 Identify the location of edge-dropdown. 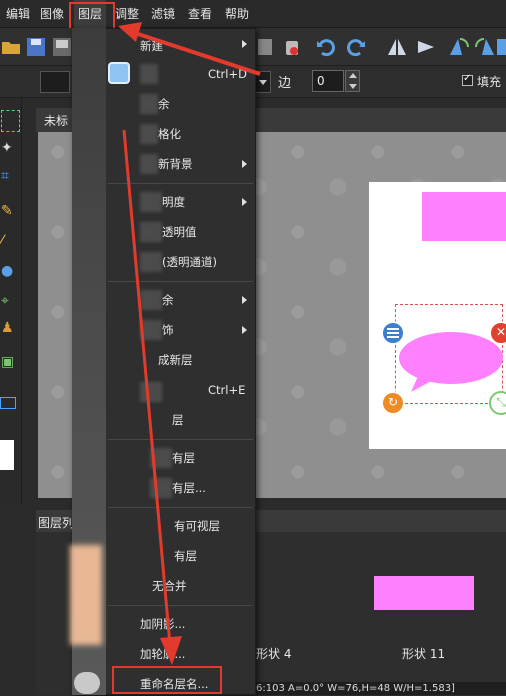
(263, 82).